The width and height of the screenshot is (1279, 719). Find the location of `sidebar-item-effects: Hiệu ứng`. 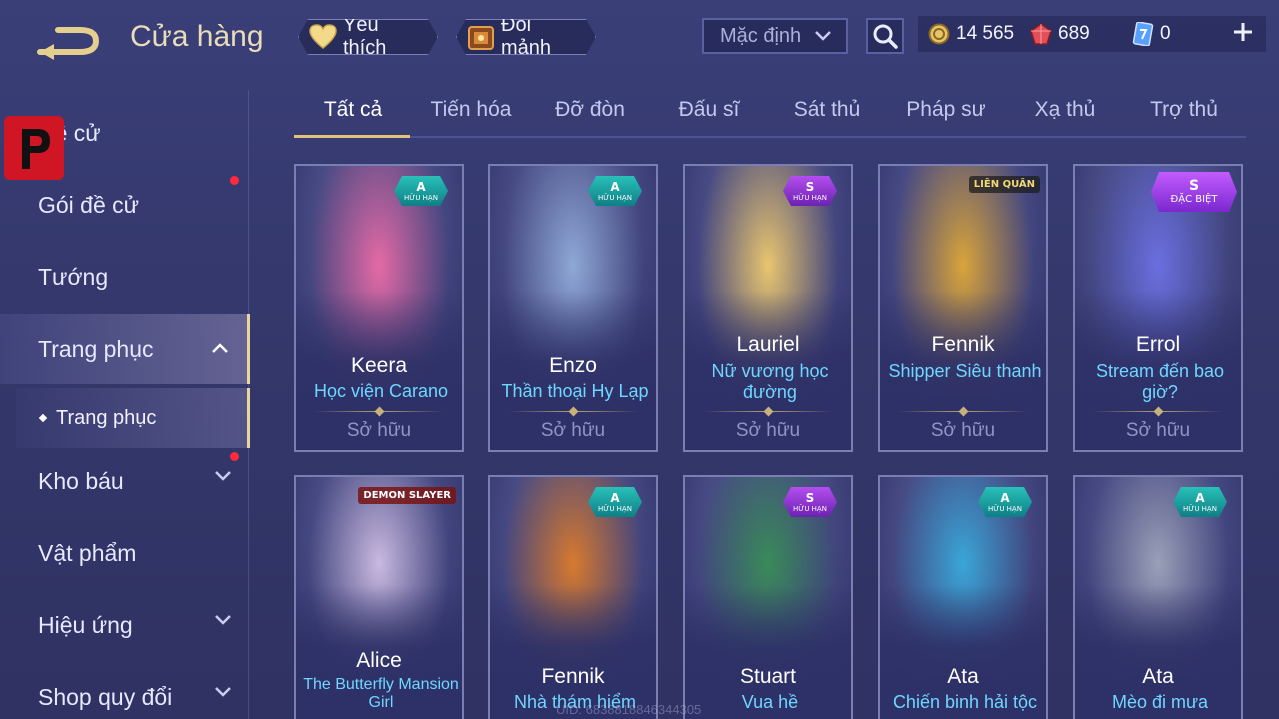

sidebar-item-effects: Hiệu ứng is located at coordinates (125, 625).